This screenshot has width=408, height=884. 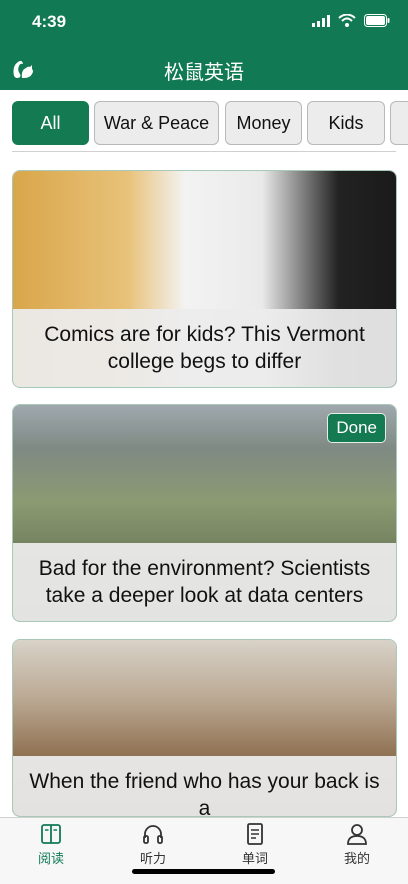 I want to click on nav-label: 单词, so click(x=254, y=858).